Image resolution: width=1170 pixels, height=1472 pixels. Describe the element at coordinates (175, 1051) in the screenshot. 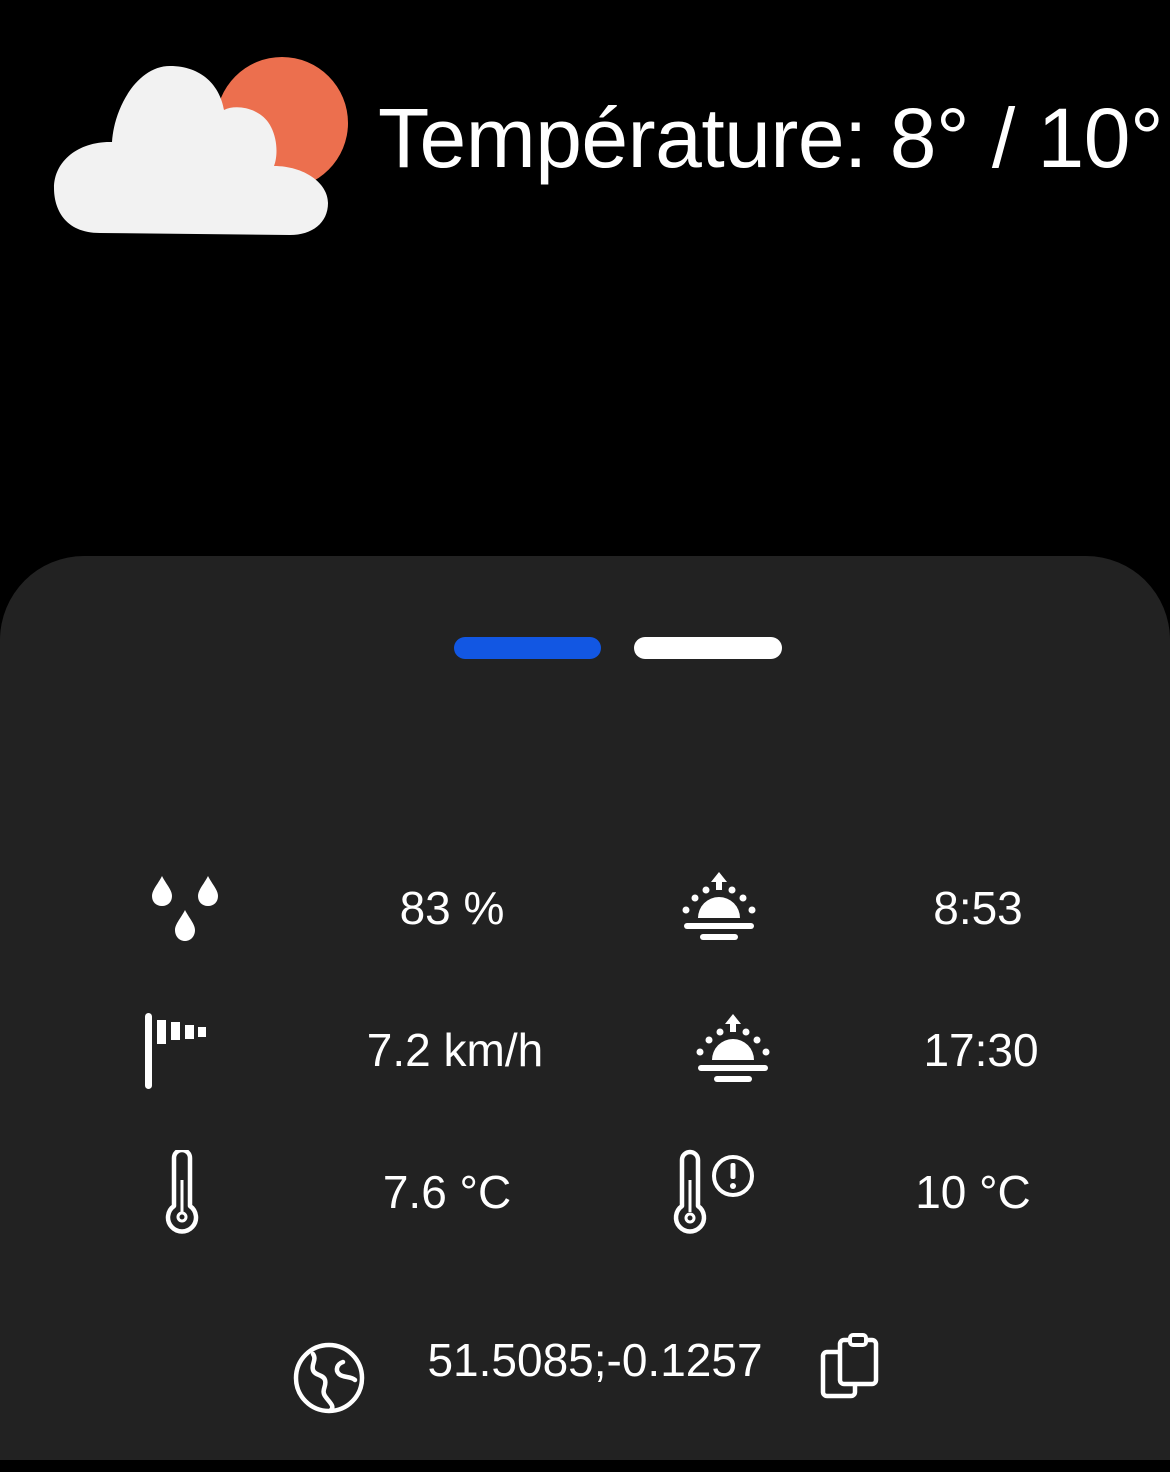

I see `windsock-icon` at that location.